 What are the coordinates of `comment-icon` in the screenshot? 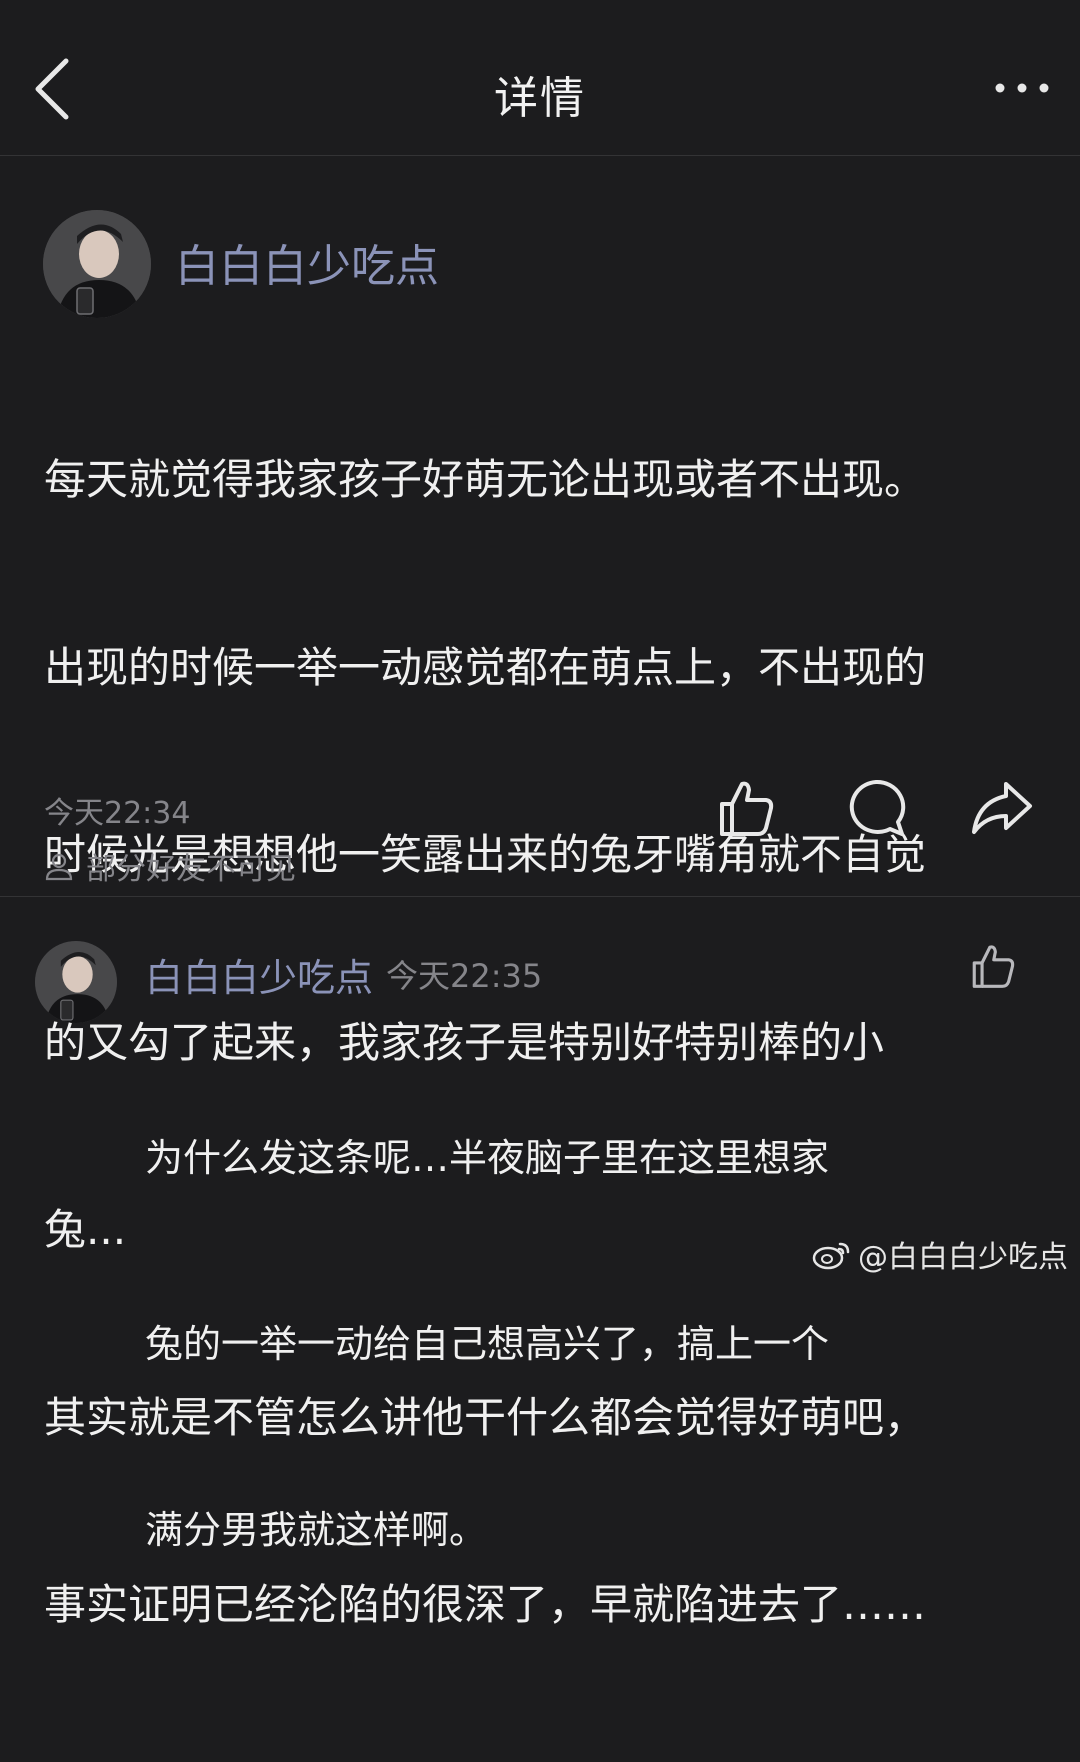 It's located at (876, 808).